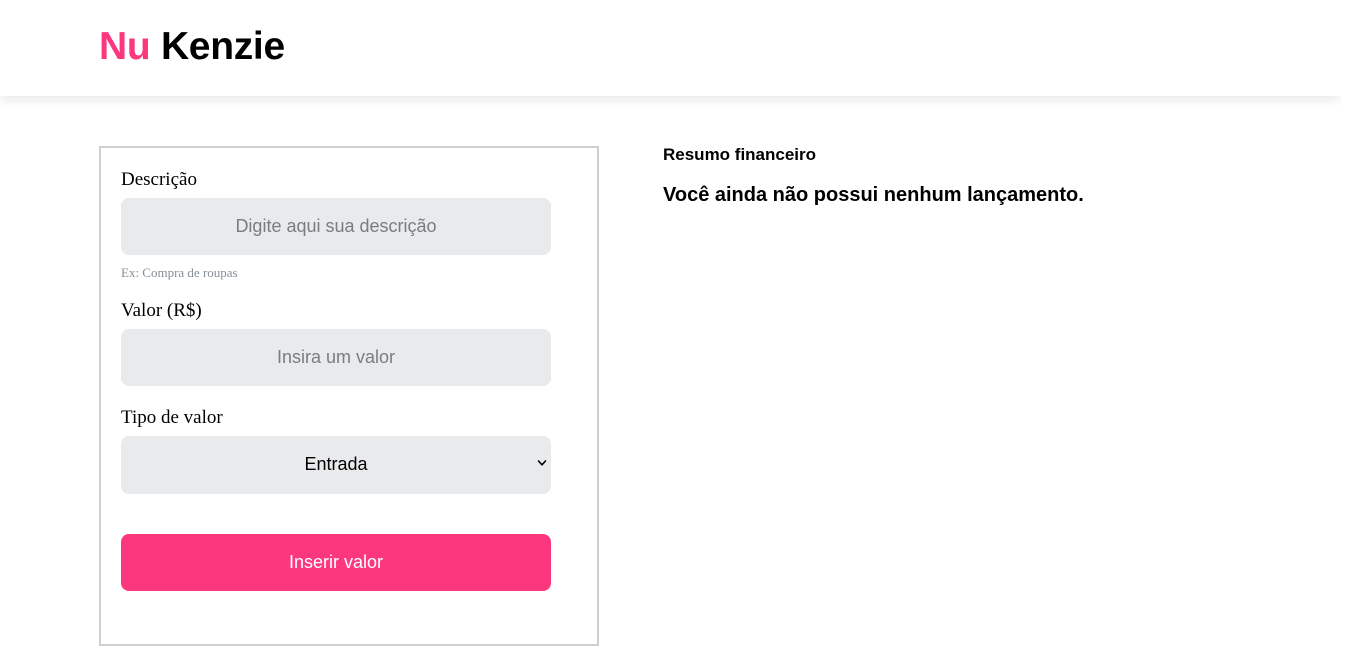 The image size is (1362, 646). I want to click on type-select: Entrada, so click(336, 465).